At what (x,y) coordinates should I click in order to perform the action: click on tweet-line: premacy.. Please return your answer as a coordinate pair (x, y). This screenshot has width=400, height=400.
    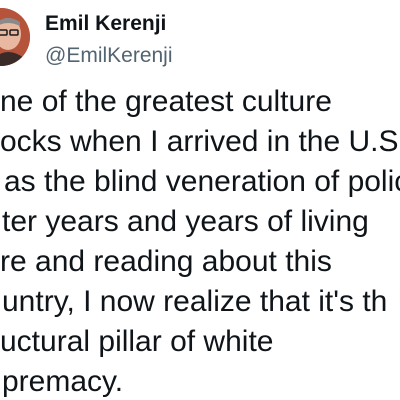
    Looking at the image, I should click on (63, 381).